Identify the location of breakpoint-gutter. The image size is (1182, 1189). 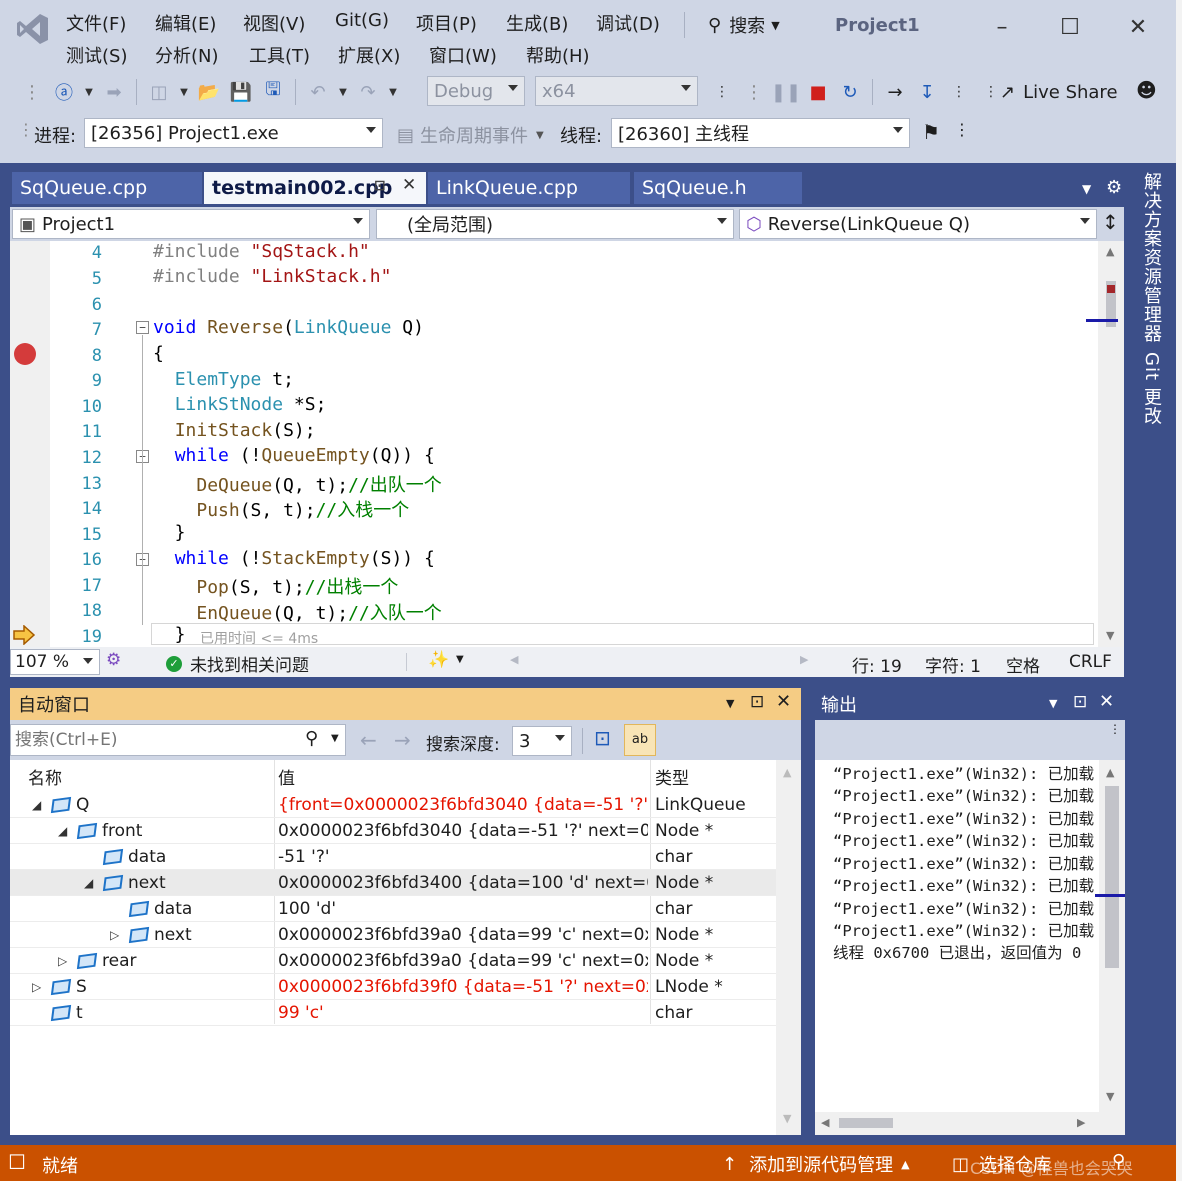
(30, 444).